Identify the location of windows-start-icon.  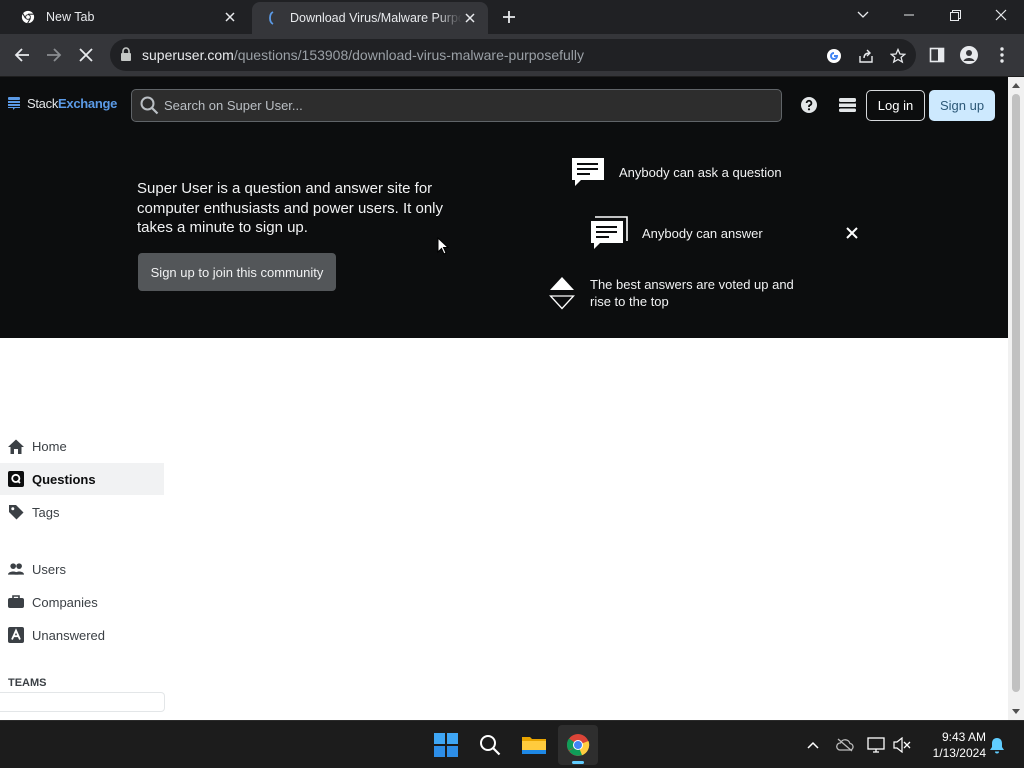
(446, 745).